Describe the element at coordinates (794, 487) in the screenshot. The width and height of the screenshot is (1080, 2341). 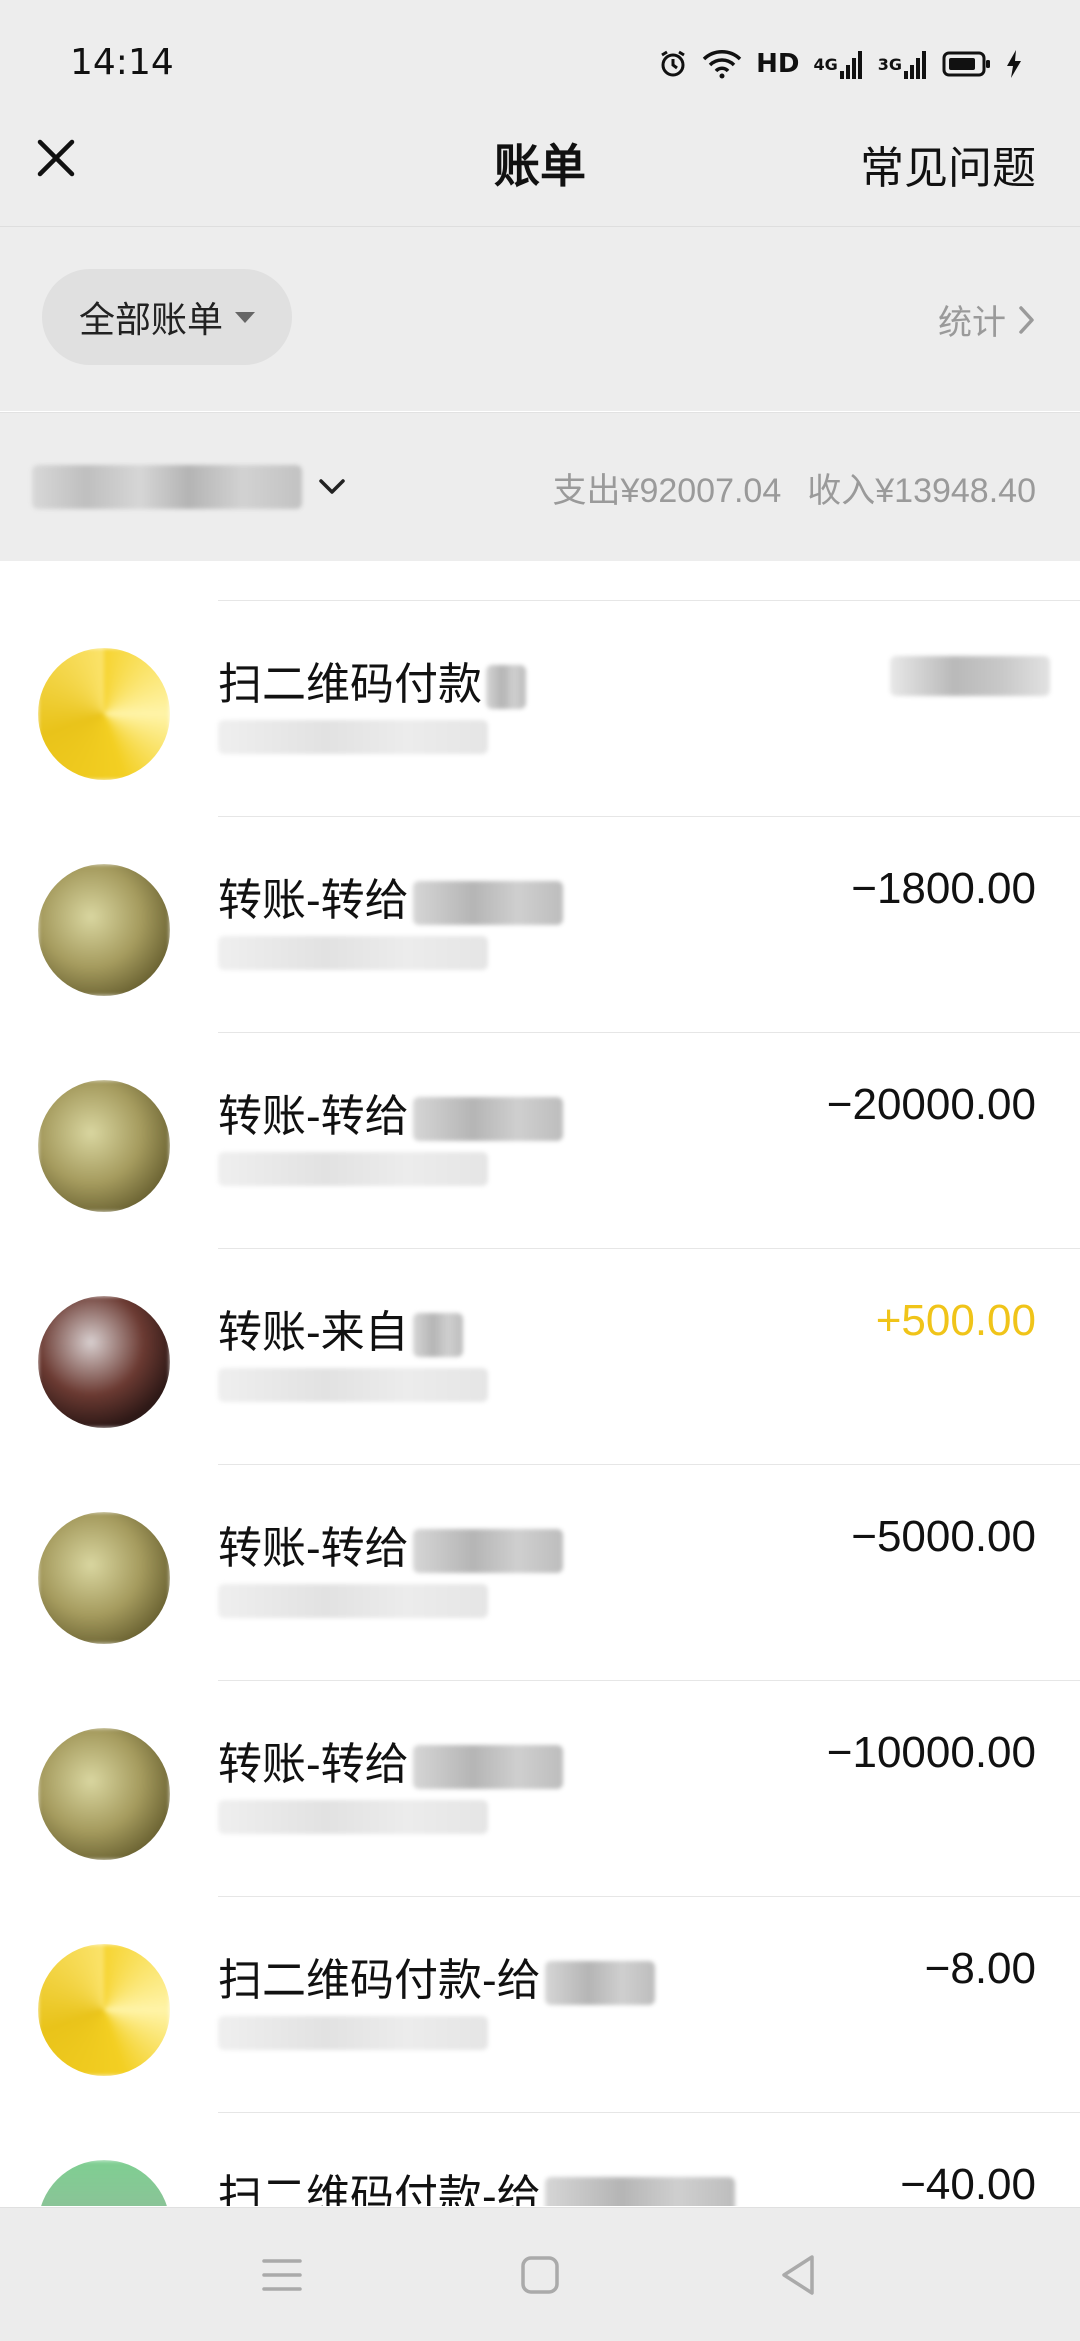
I see `month-totals: 支出¥92007.04 收入¥13948.40` at that location.